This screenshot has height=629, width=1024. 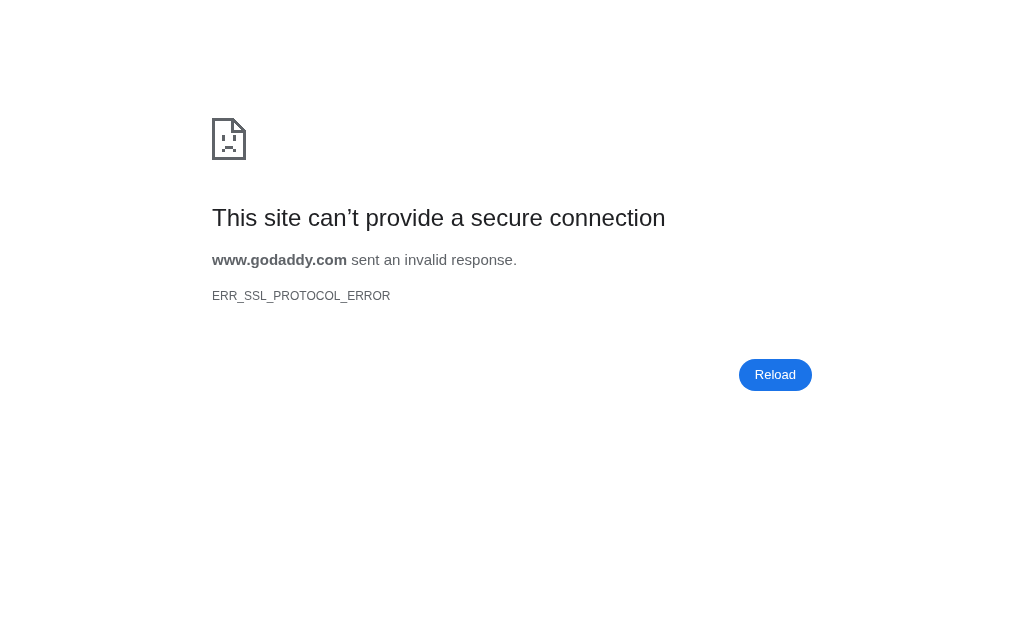 I want to click on error-message: www.godaddy.com sent an invalid response., so click(x=365, y=260).